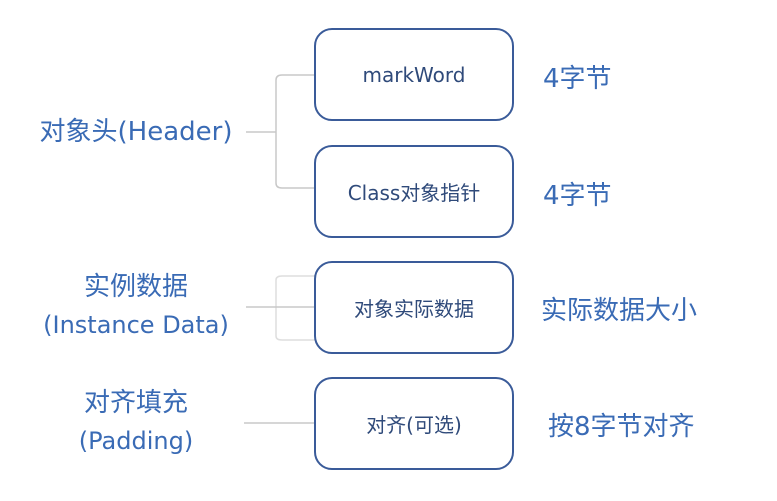 This screenshot has width=777, height=501. I want to click on box-markword: markWord, so click(414, 74).